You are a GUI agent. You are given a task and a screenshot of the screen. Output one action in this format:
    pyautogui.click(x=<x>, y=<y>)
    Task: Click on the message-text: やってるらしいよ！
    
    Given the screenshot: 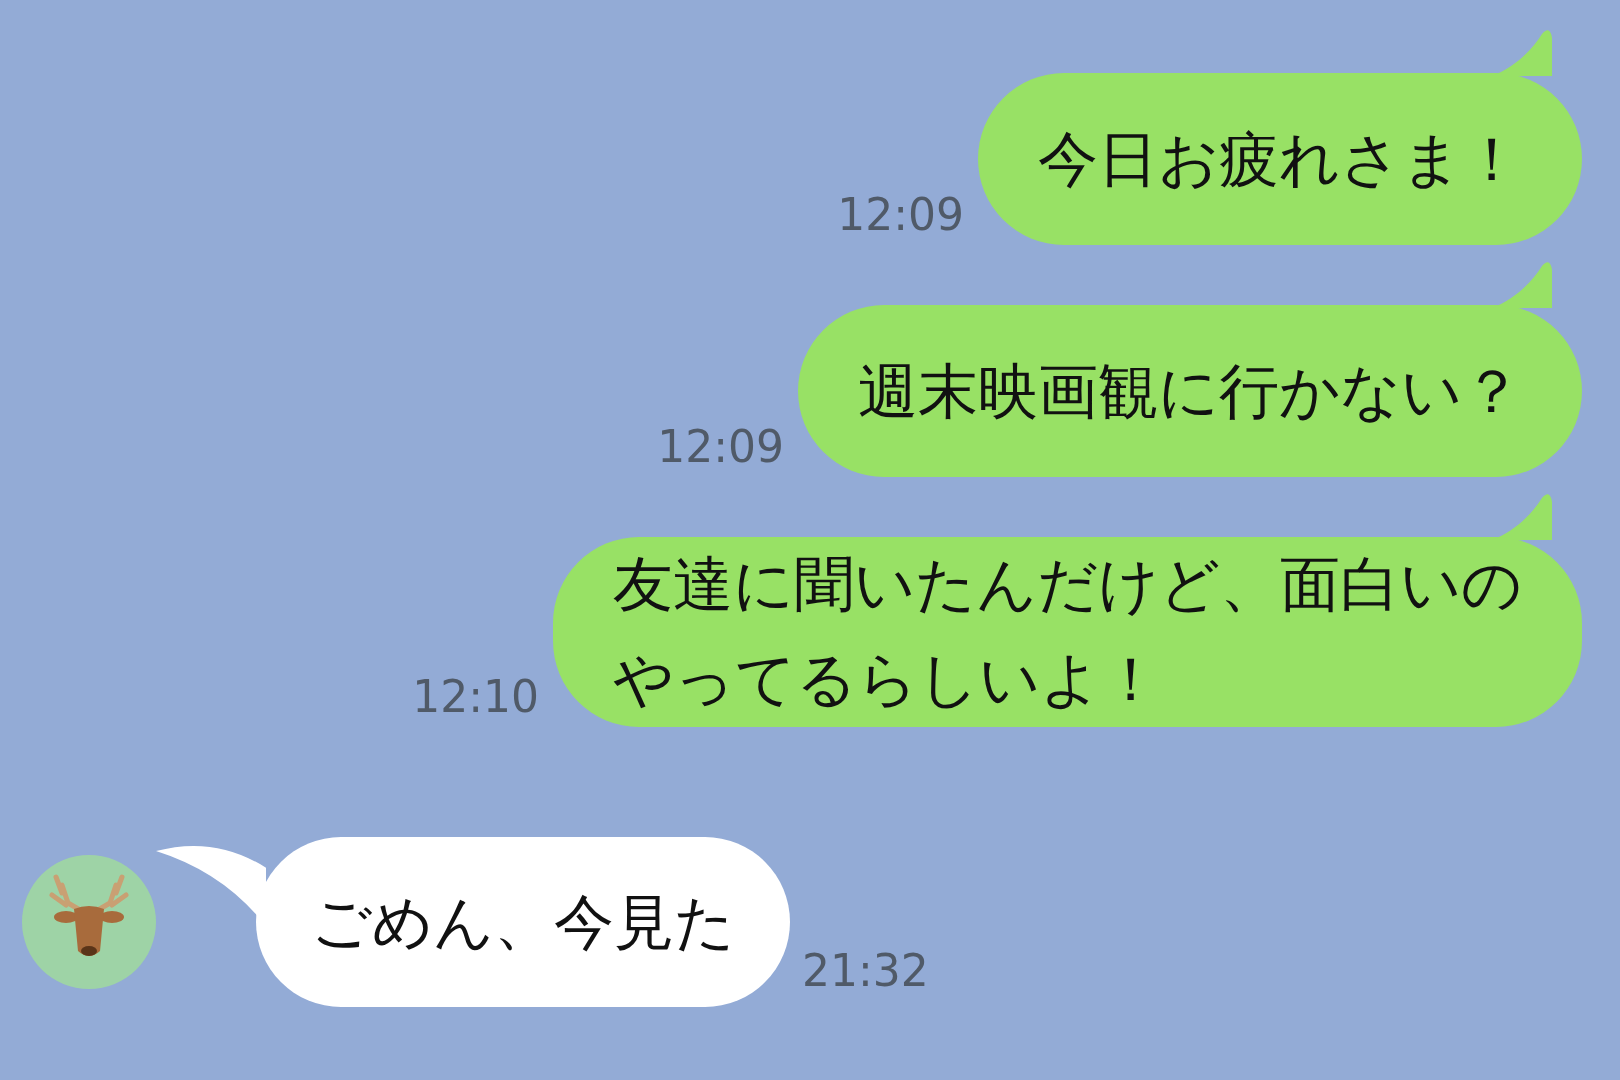 What is the action you would take?
    pyautogui.click(x=887, y=679)
    